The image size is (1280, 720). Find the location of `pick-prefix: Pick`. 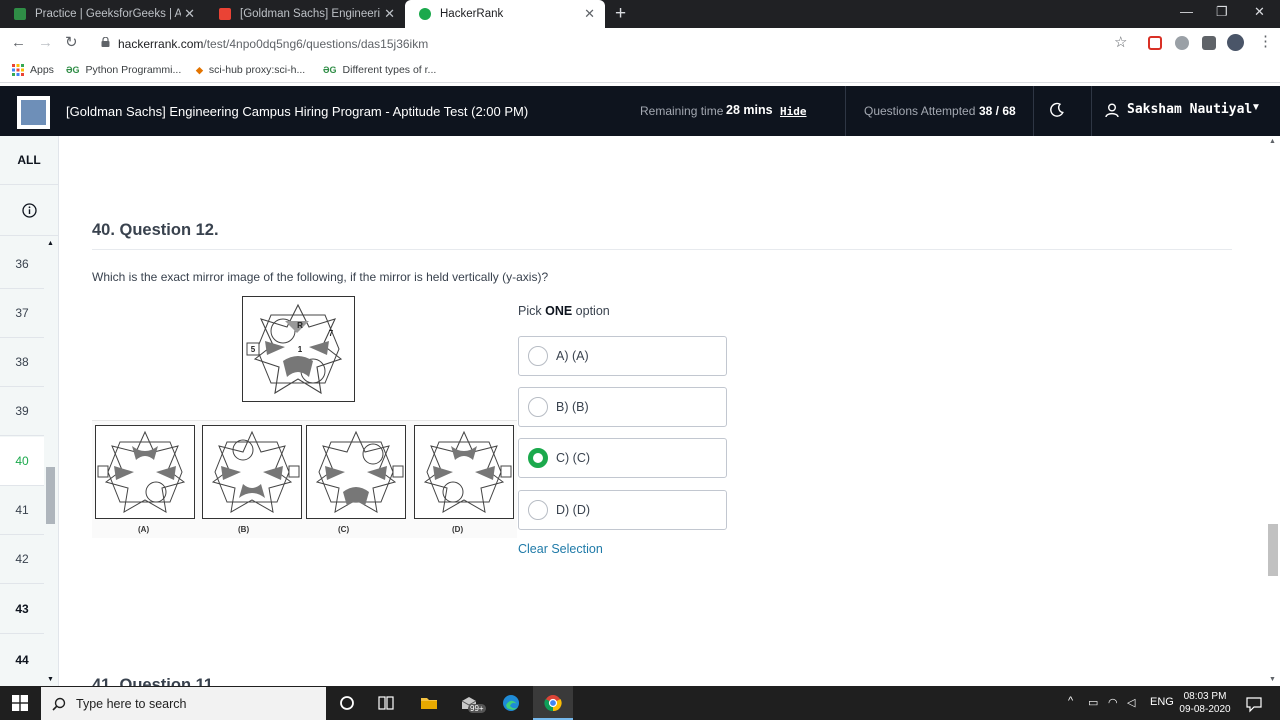

pick-prefix: Pick is located at coordinates (532, 311).